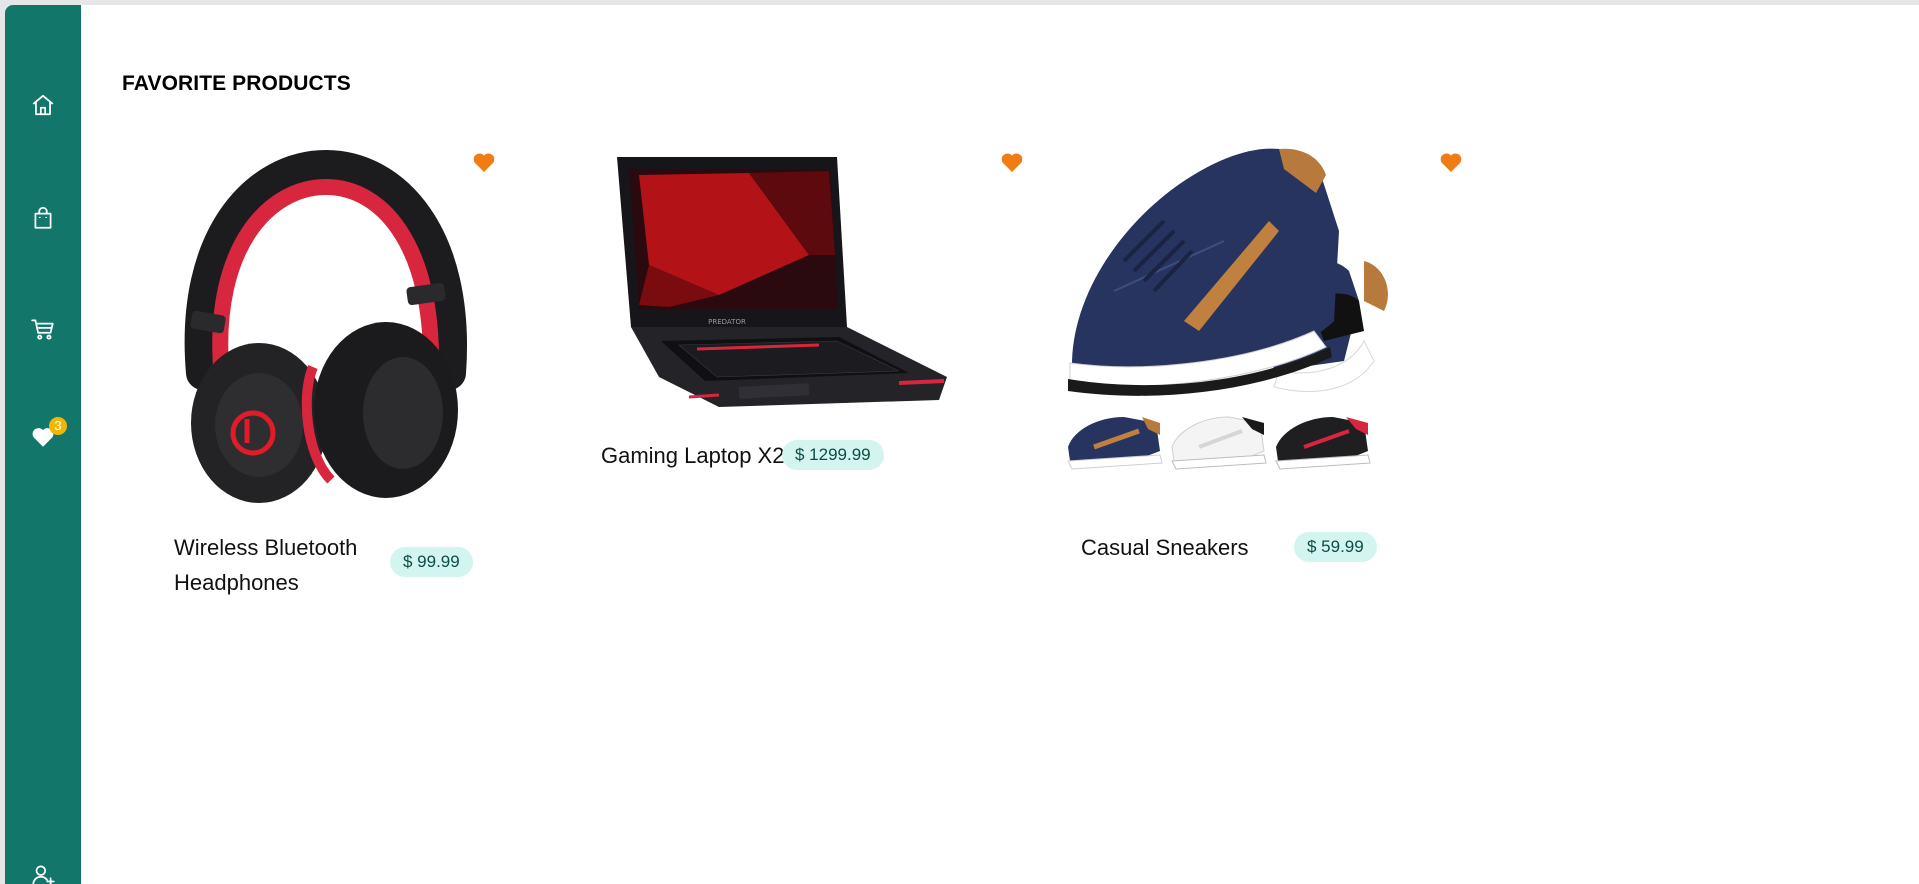 The height and width of the screenshot is (884, 1919). What do you see at coordinates (705, 455) in the screenshot?
I see `product-name: Gaming Laptop X200` at bounding box center [705, 455].